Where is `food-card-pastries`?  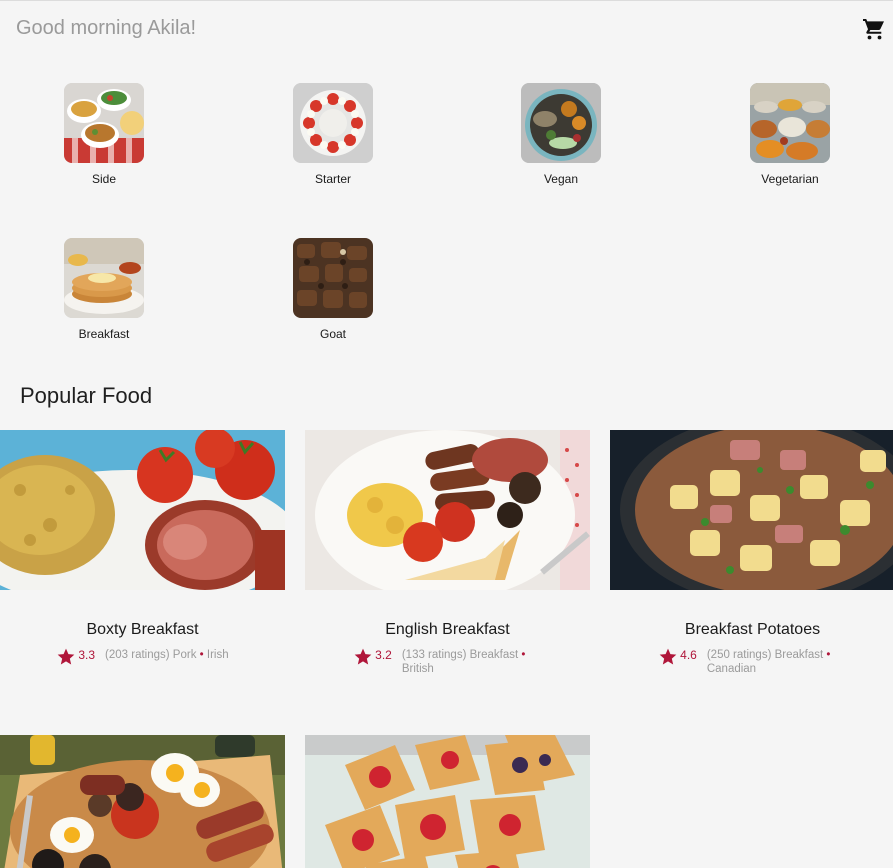 food-card-pastries is located at coordinates (447, 801).